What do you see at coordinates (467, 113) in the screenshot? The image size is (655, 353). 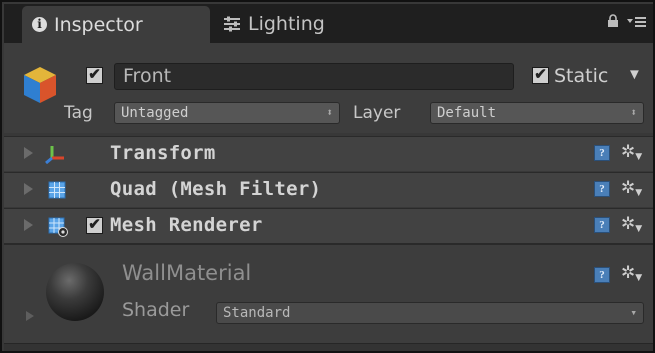 I see `layer-value: Default` at bounding box center [467, 113].